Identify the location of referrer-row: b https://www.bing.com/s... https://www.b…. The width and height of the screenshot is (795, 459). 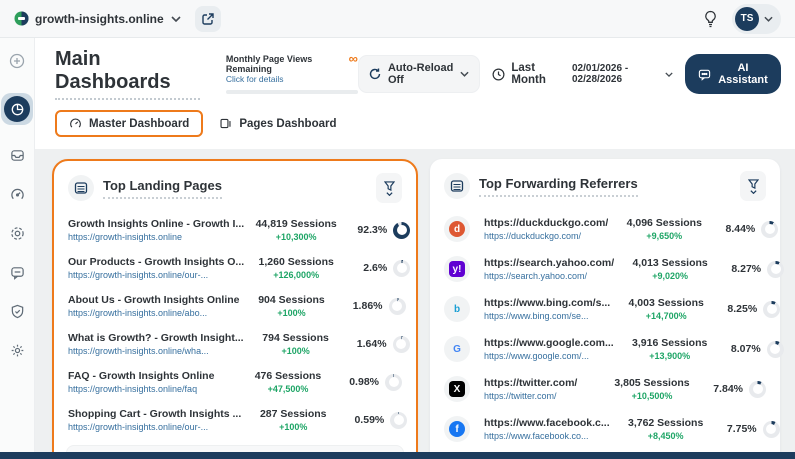
(611, 309).